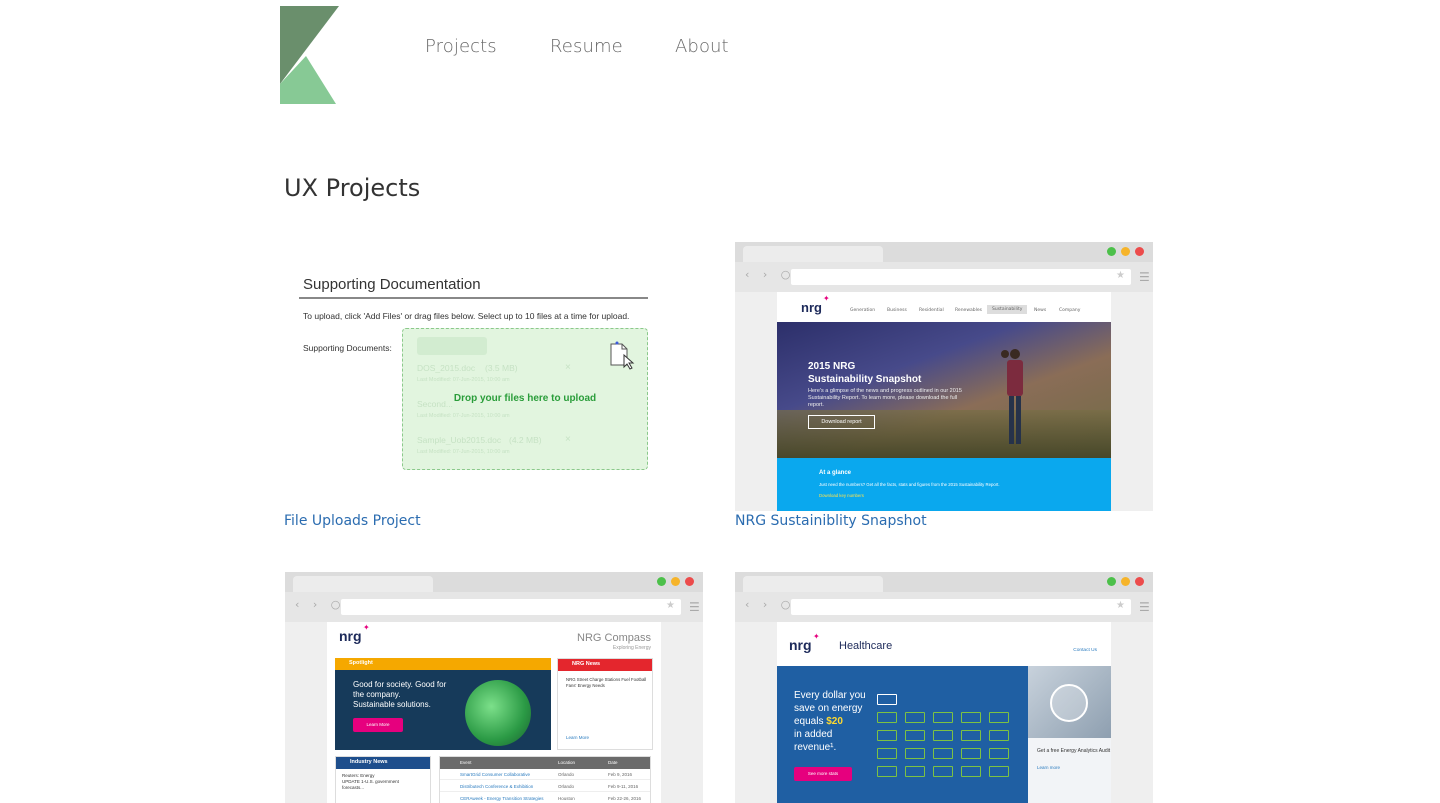 The image size is (1440, 803). I want to click on nav-resume: Resume, so click(586, 46).